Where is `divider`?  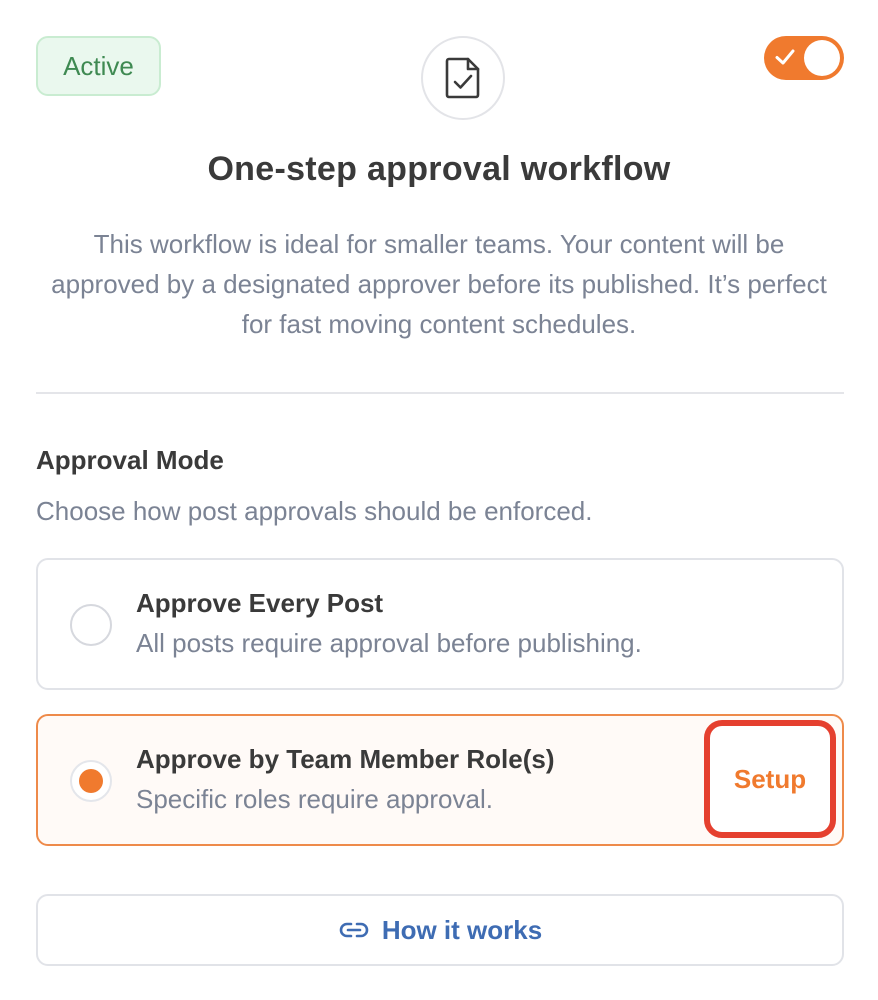
divider is located at coordinates (440, 393).